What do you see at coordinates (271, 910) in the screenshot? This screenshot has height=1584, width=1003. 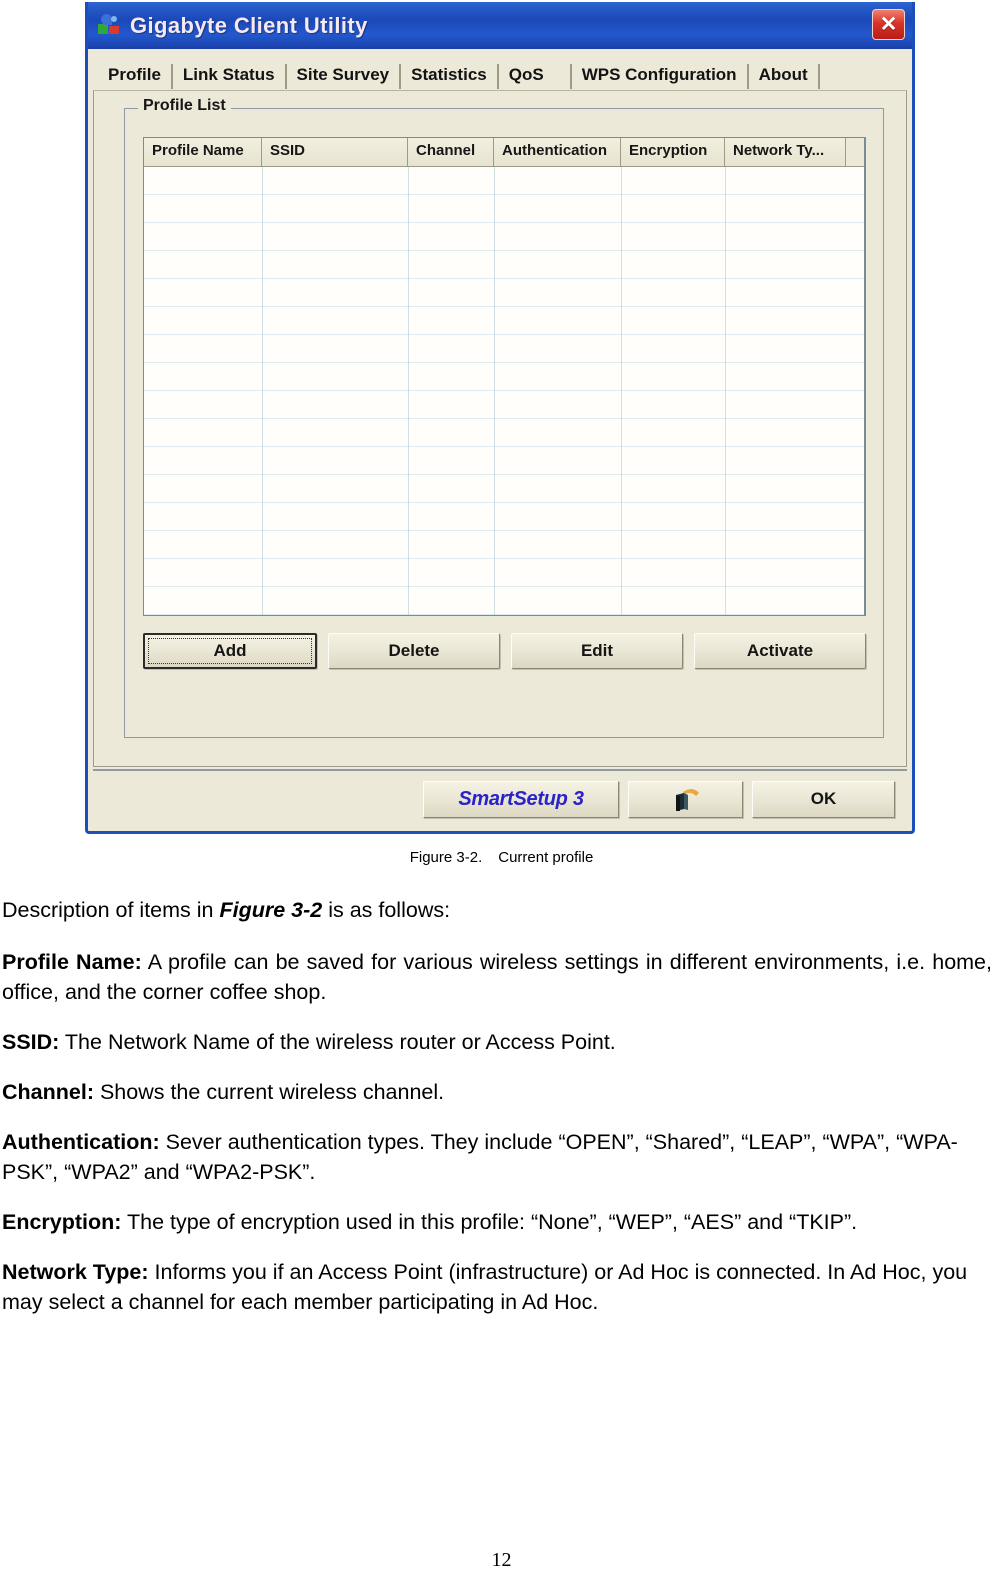 I see `intro-figure-ref: Figure 3-2` at bounding box center [271, 910].